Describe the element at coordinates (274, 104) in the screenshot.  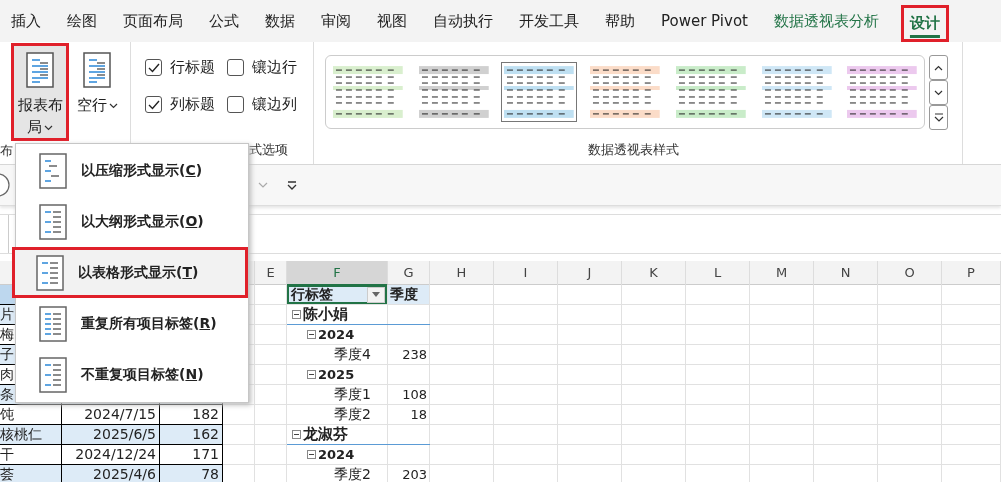
I see `checkbox-label: 镶边列` at that location.